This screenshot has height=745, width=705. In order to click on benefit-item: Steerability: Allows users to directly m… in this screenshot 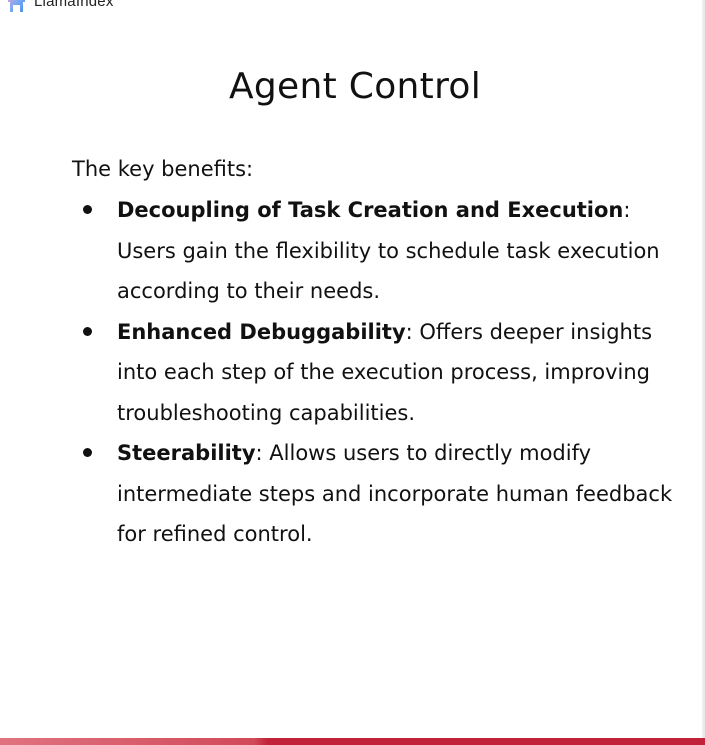, I will do `click(383, 494)`.